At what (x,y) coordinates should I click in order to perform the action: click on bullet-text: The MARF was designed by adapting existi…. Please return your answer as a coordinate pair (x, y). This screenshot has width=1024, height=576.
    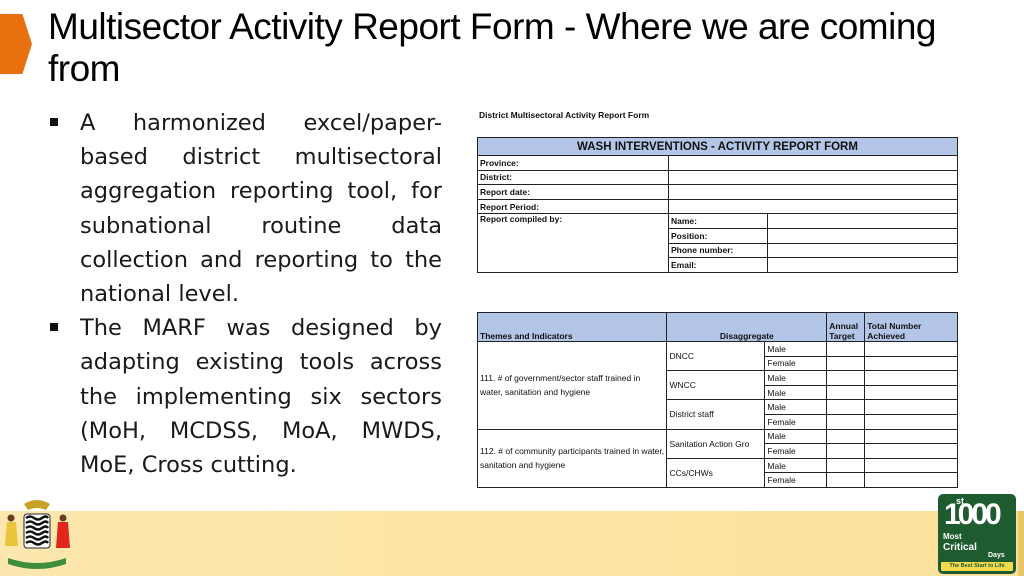
    Looking at the image, I should click on (261, 397).